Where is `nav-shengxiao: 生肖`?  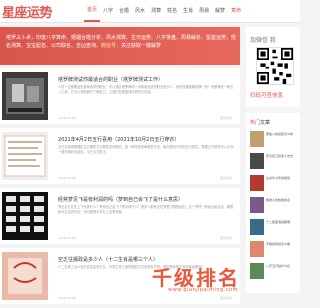 nav-shengxiao: 生肖 is located at coordinates (188, 11).